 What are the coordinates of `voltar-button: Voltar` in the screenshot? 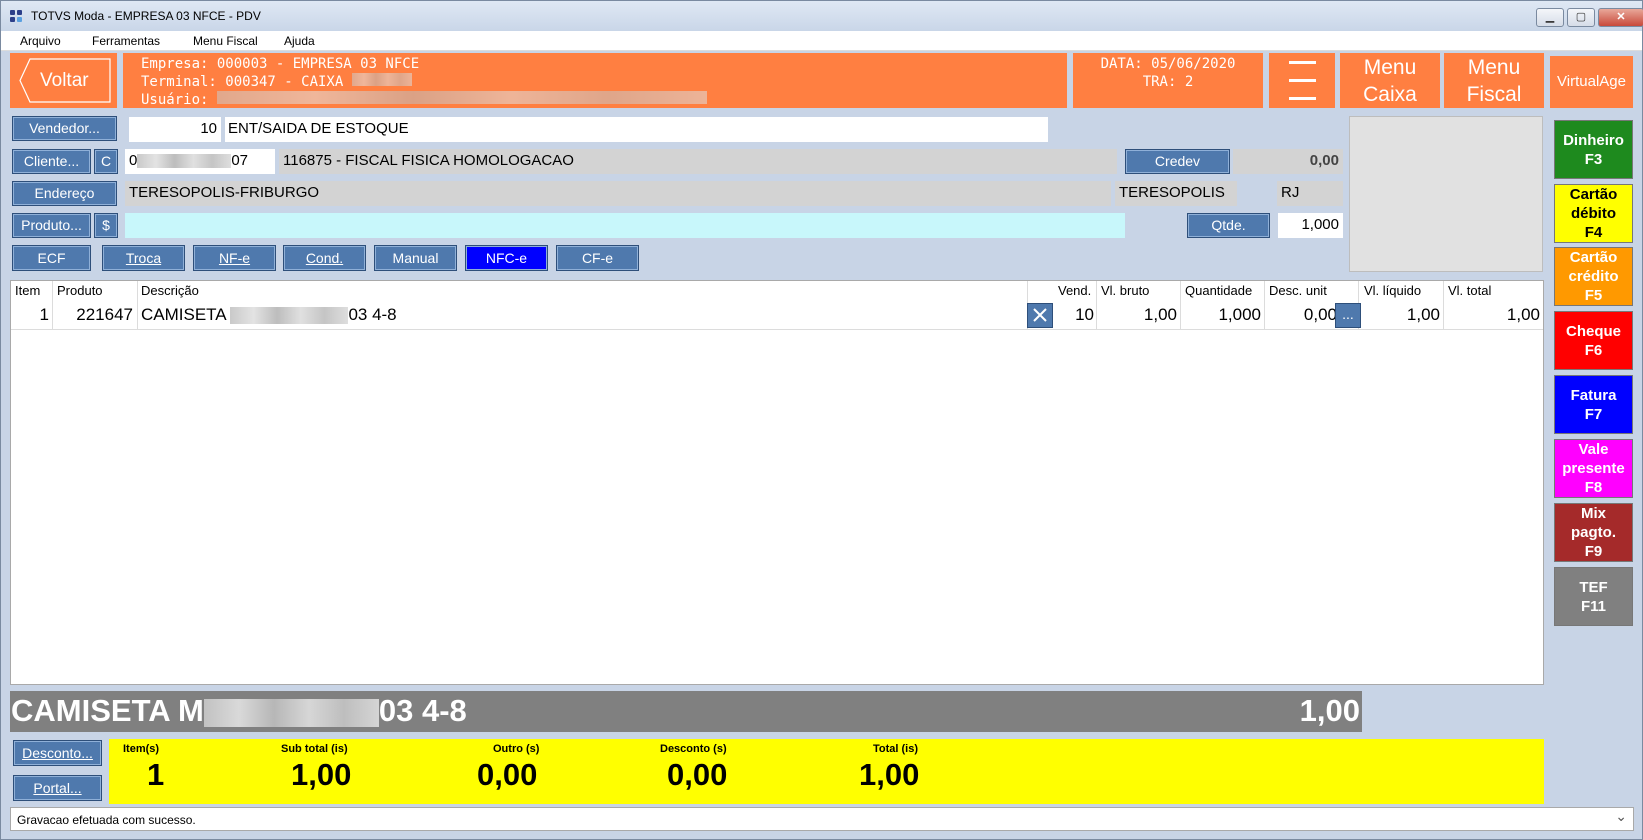 It's located at (63, 80).